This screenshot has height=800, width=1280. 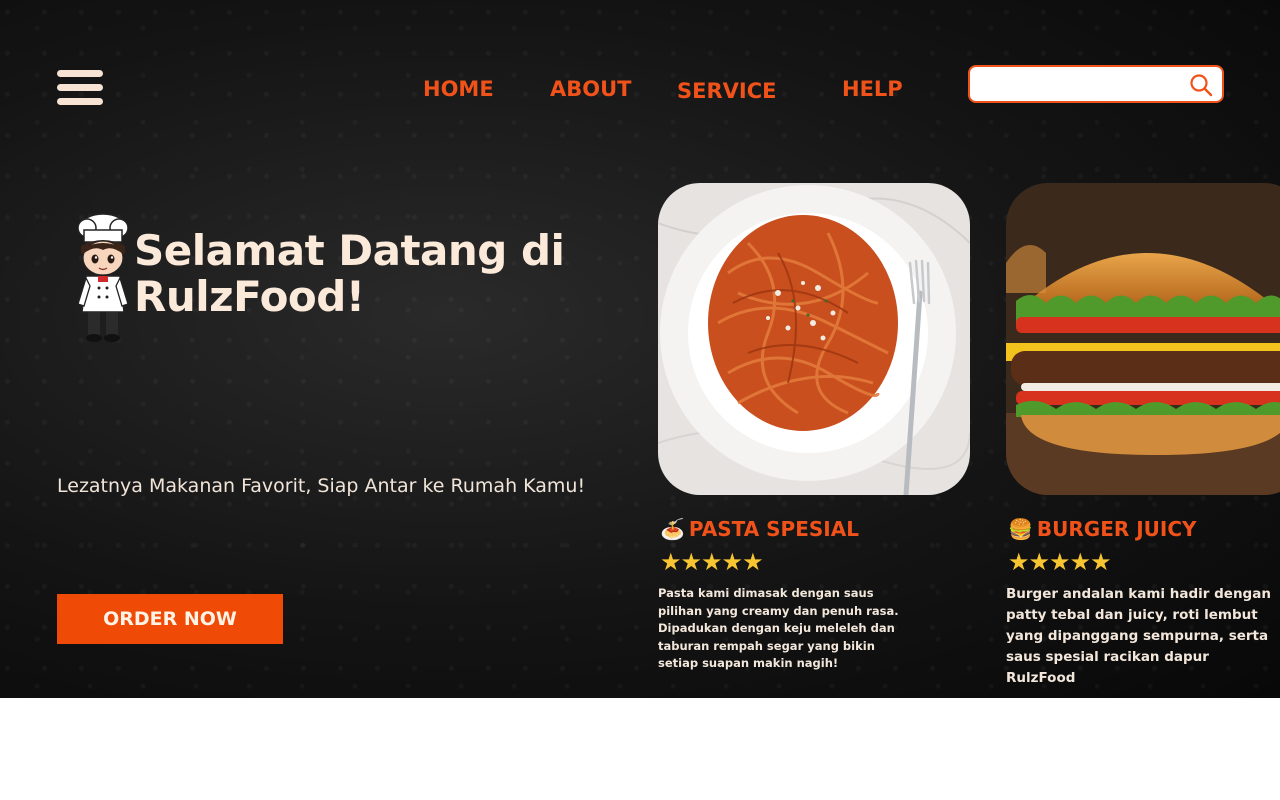 What do you see at coordinates (1143, 339) in the screenshot?
I see `burger-image` at bounding box center [1143, 339].